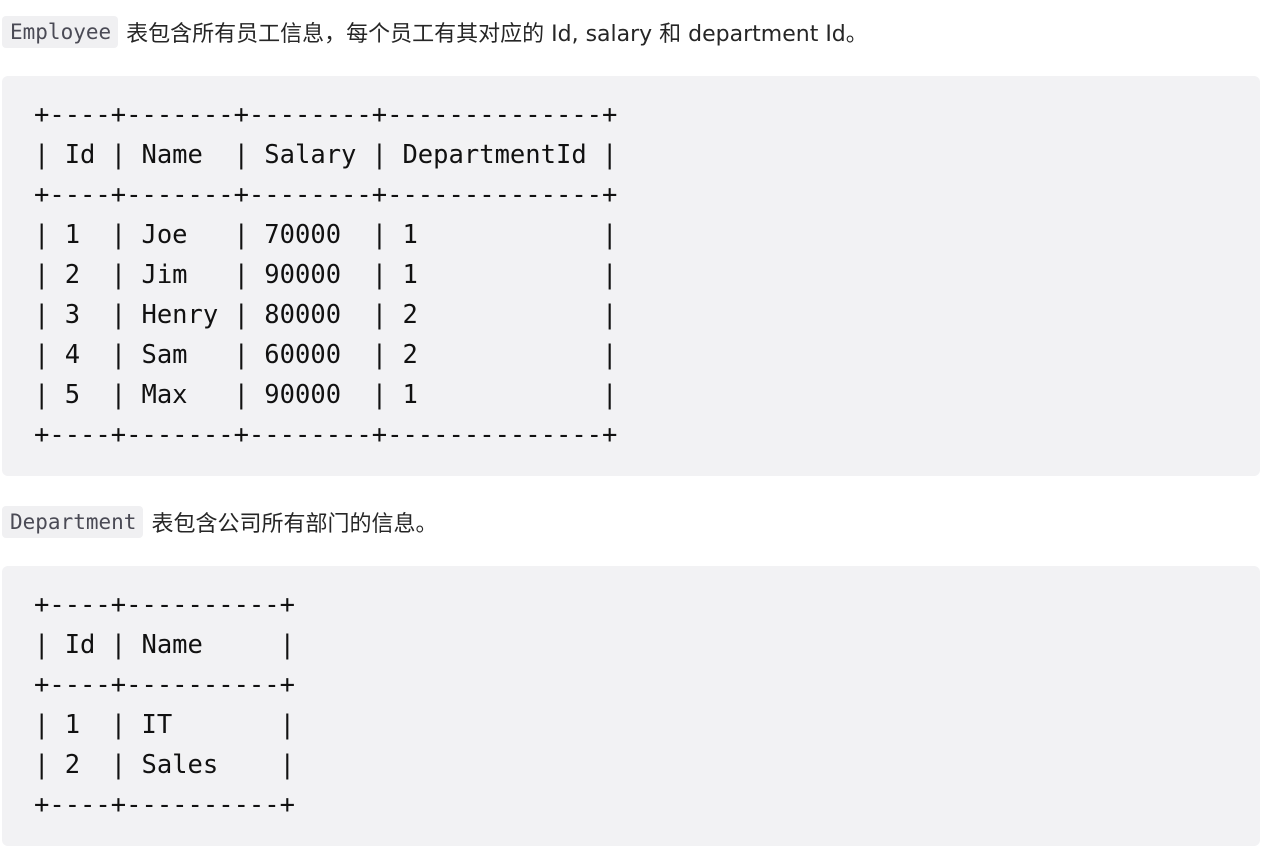  What do you see at coordinates (326, 155) in the screenshot?
I see `employee-table-header-row: | Id | Name | Salary | DepartmentId |` at bounding box center [326, 155].